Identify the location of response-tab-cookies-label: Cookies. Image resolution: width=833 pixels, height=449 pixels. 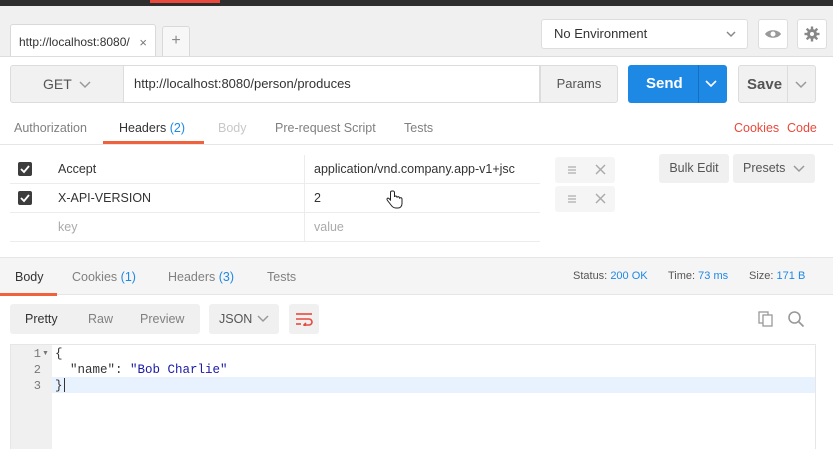
(95, 277).